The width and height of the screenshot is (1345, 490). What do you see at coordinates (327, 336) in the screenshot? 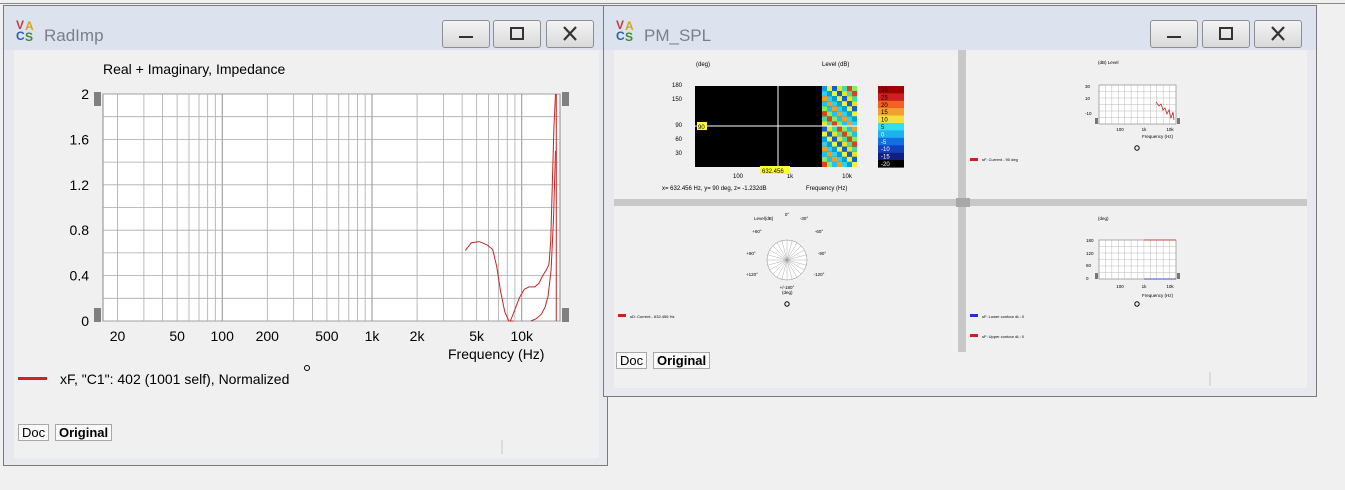
I see `x-tick-label: 500` at bounding box center [327, 336].